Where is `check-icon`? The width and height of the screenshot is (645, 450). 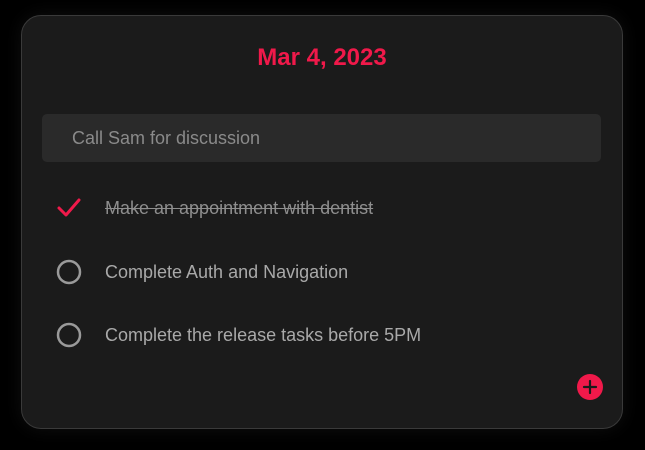
check-icon is located at coordinates (69, 208).